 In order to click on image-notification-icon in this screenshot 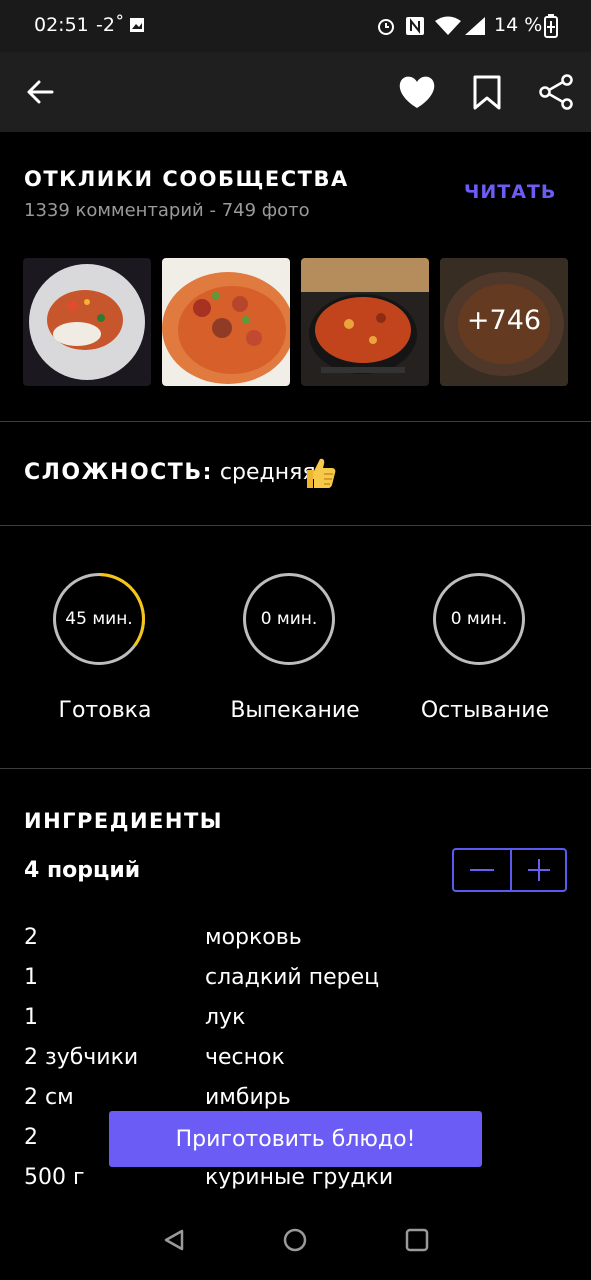, I will do `click(137, 27)`.